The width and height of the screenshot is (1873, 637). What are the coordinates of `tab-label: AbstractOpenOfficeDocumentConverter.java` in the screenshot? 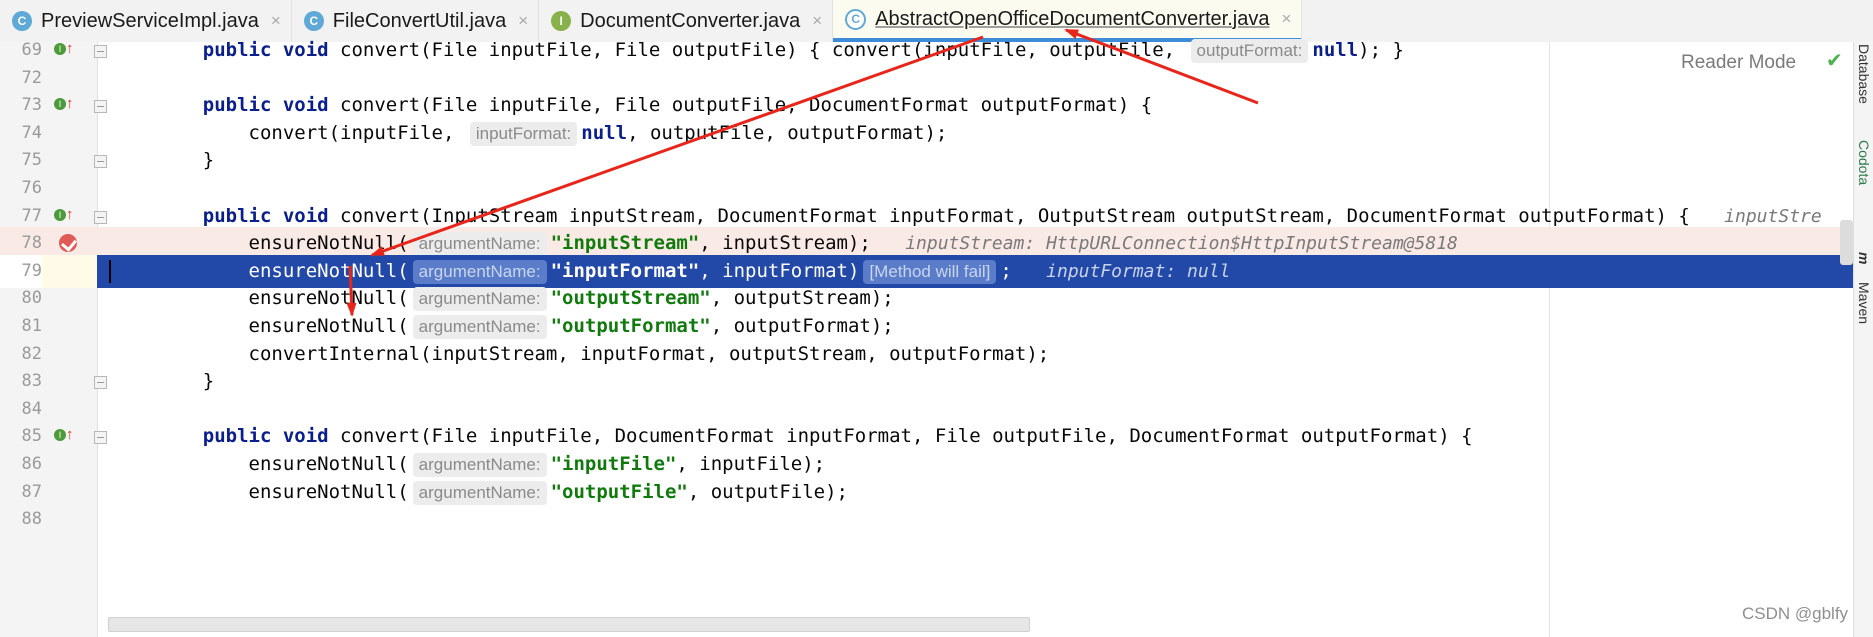 It's located at (1072, 18).